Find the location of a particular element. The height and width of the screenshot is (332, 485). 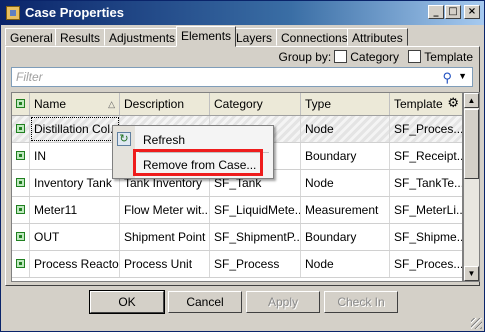

window-title: Case Properties is located at coordinates (74, 12).